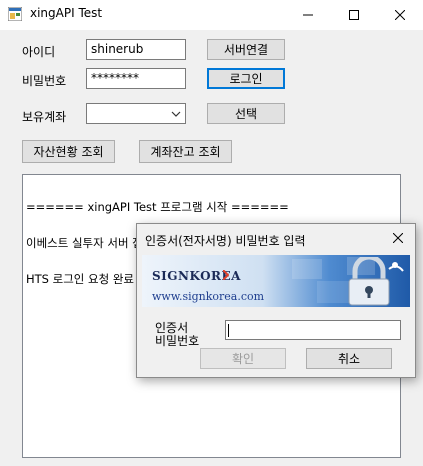 The width and height of the screenshot is (423, 466). What do you see at coordinates (211, 15) in the screenshot?
I see `title-bar: xingAPI Test` at bounding box center [211, 15].